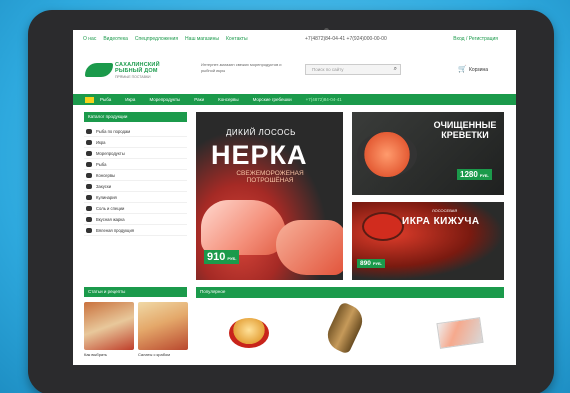 The width and height of the screenshot is (570, 393). Describe the element at coordinates (478, 70) in the screenshot. I see `cart-label: Корзина` at that location.